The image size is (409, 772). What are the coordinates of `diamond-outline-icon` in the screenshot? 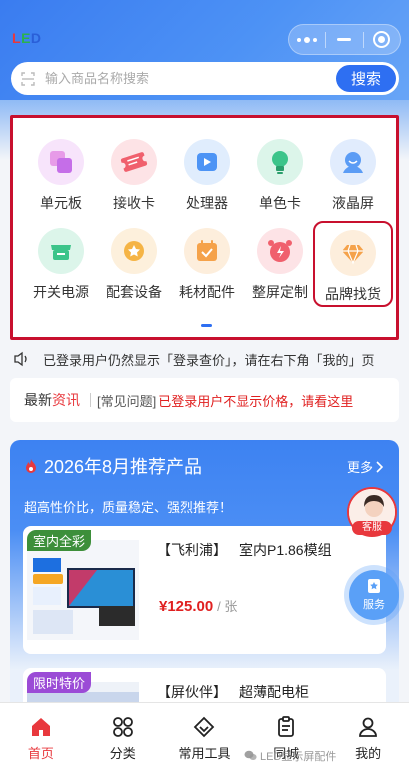 It's located at (204, 727).